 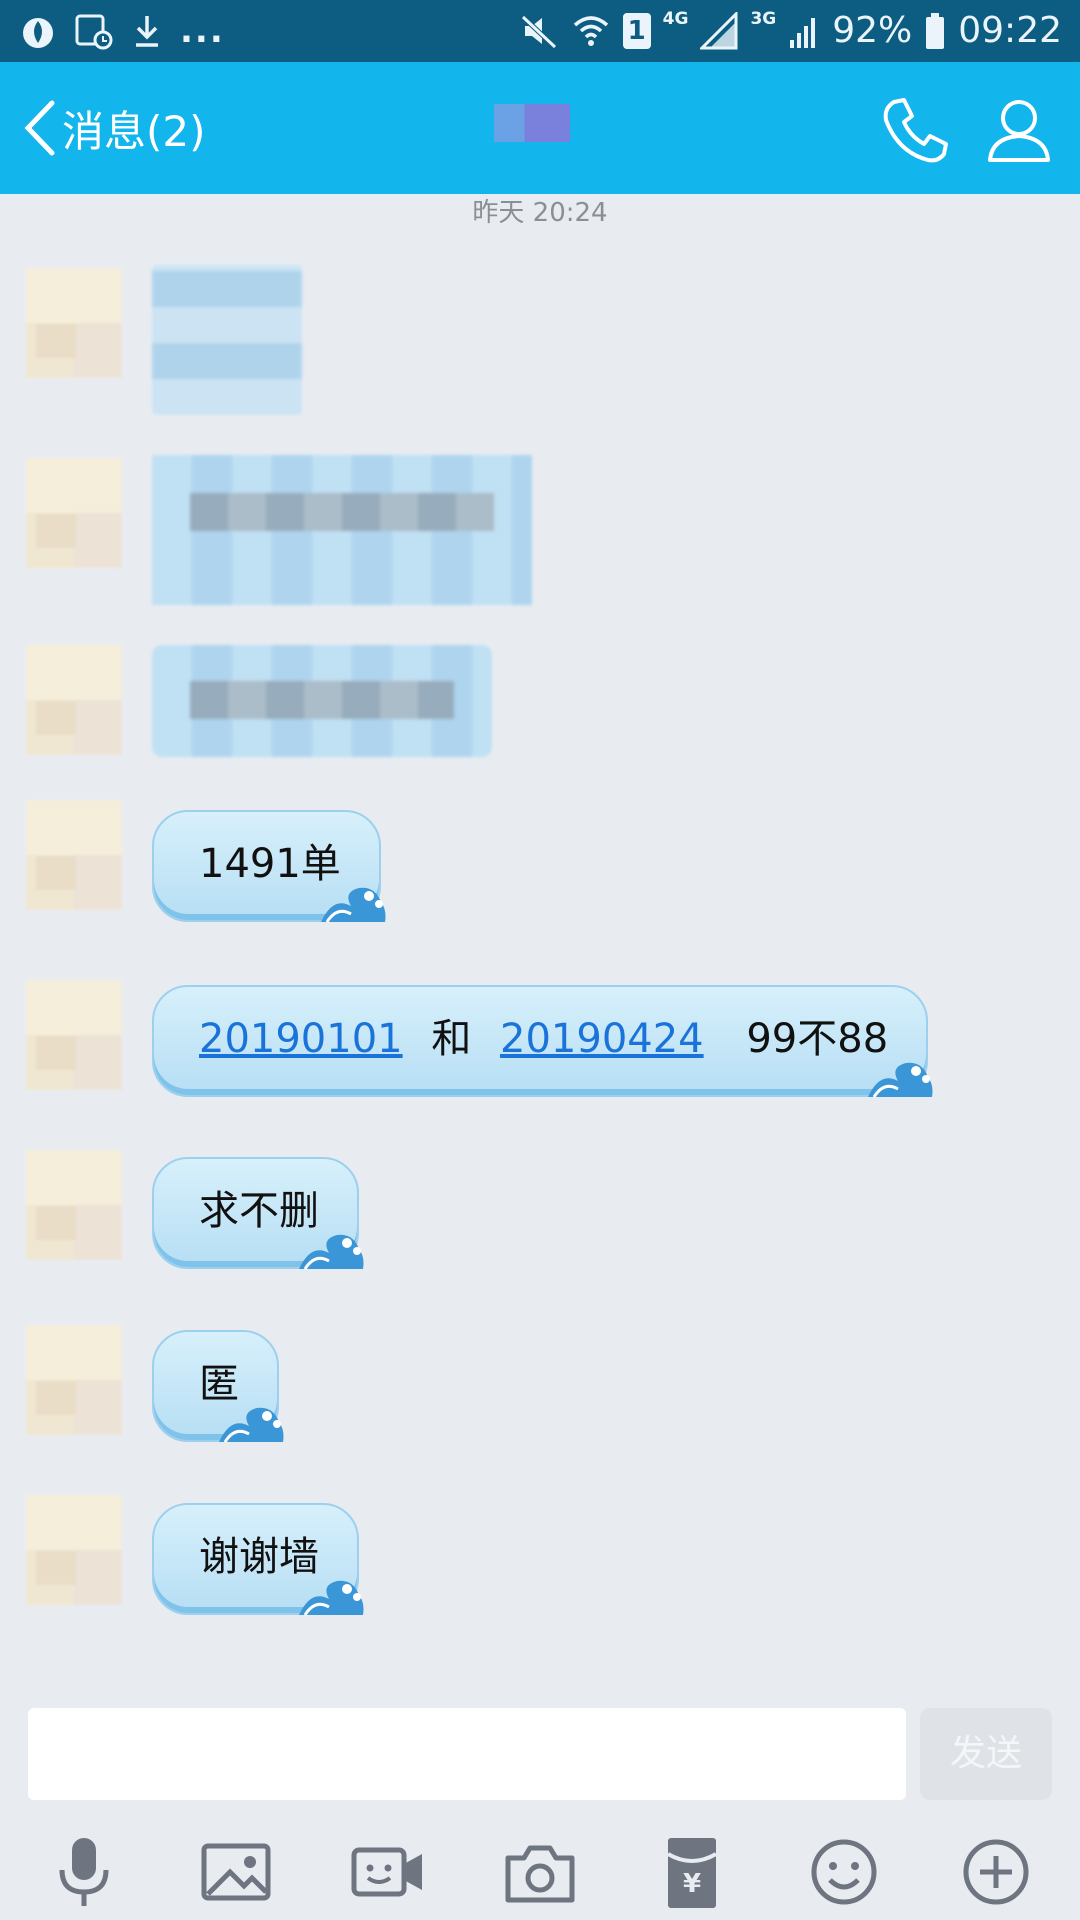 I want to click on battery-icon, so click(x=935, y=31).